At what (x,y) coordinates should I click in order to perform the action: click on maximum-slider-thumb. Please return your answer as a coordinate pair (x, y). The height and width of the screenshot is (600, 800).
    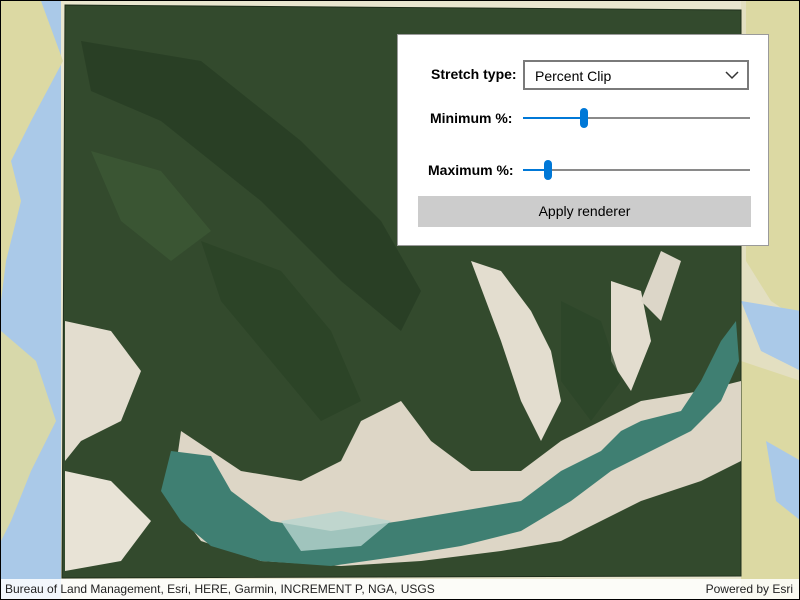
    Looking at the image, I should click on (547, 170).